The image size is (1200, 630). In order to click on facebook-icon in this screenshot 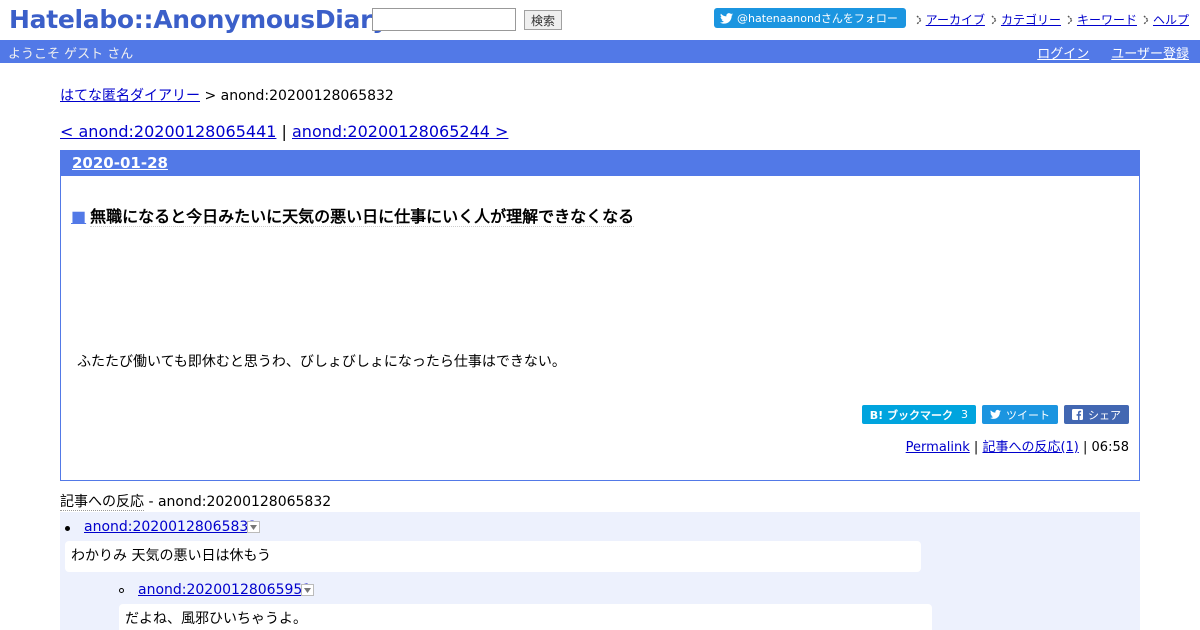, I will do `click(1077, 414)`.